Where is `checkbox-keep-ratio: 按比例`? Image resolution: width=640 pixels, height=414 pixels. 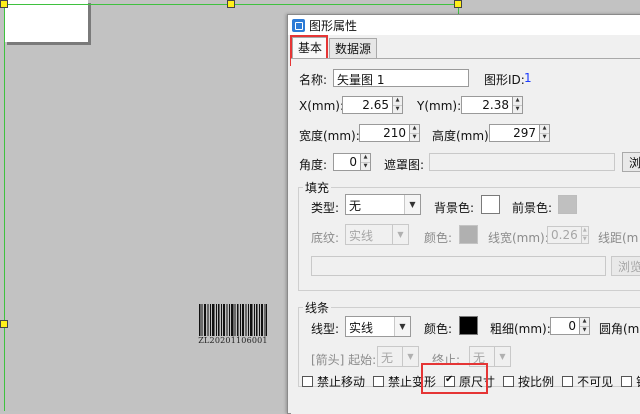
checkbox-keep-ratio: 按比例 is located at coordinates (528, 381).